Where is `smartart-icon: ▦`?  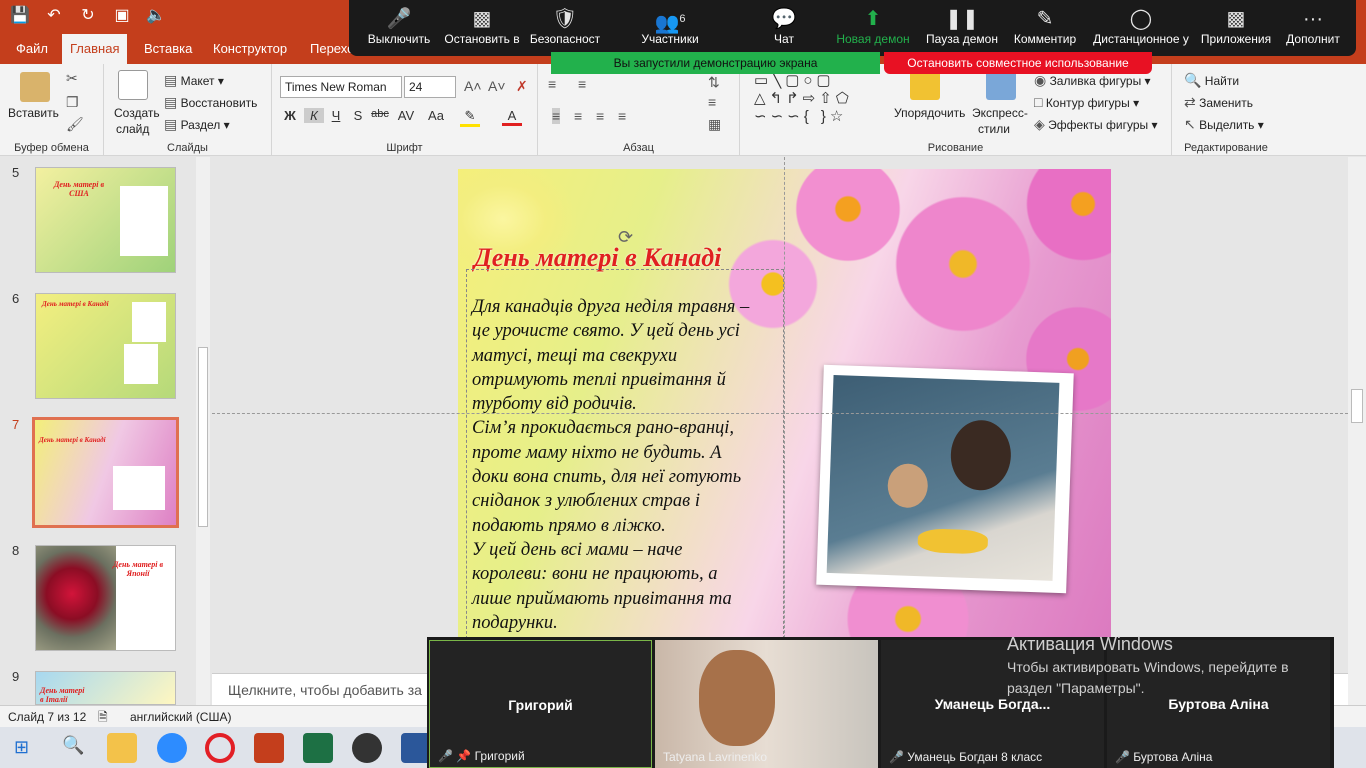
smartart-icon: ▦ is located at coordinates (714, 124).